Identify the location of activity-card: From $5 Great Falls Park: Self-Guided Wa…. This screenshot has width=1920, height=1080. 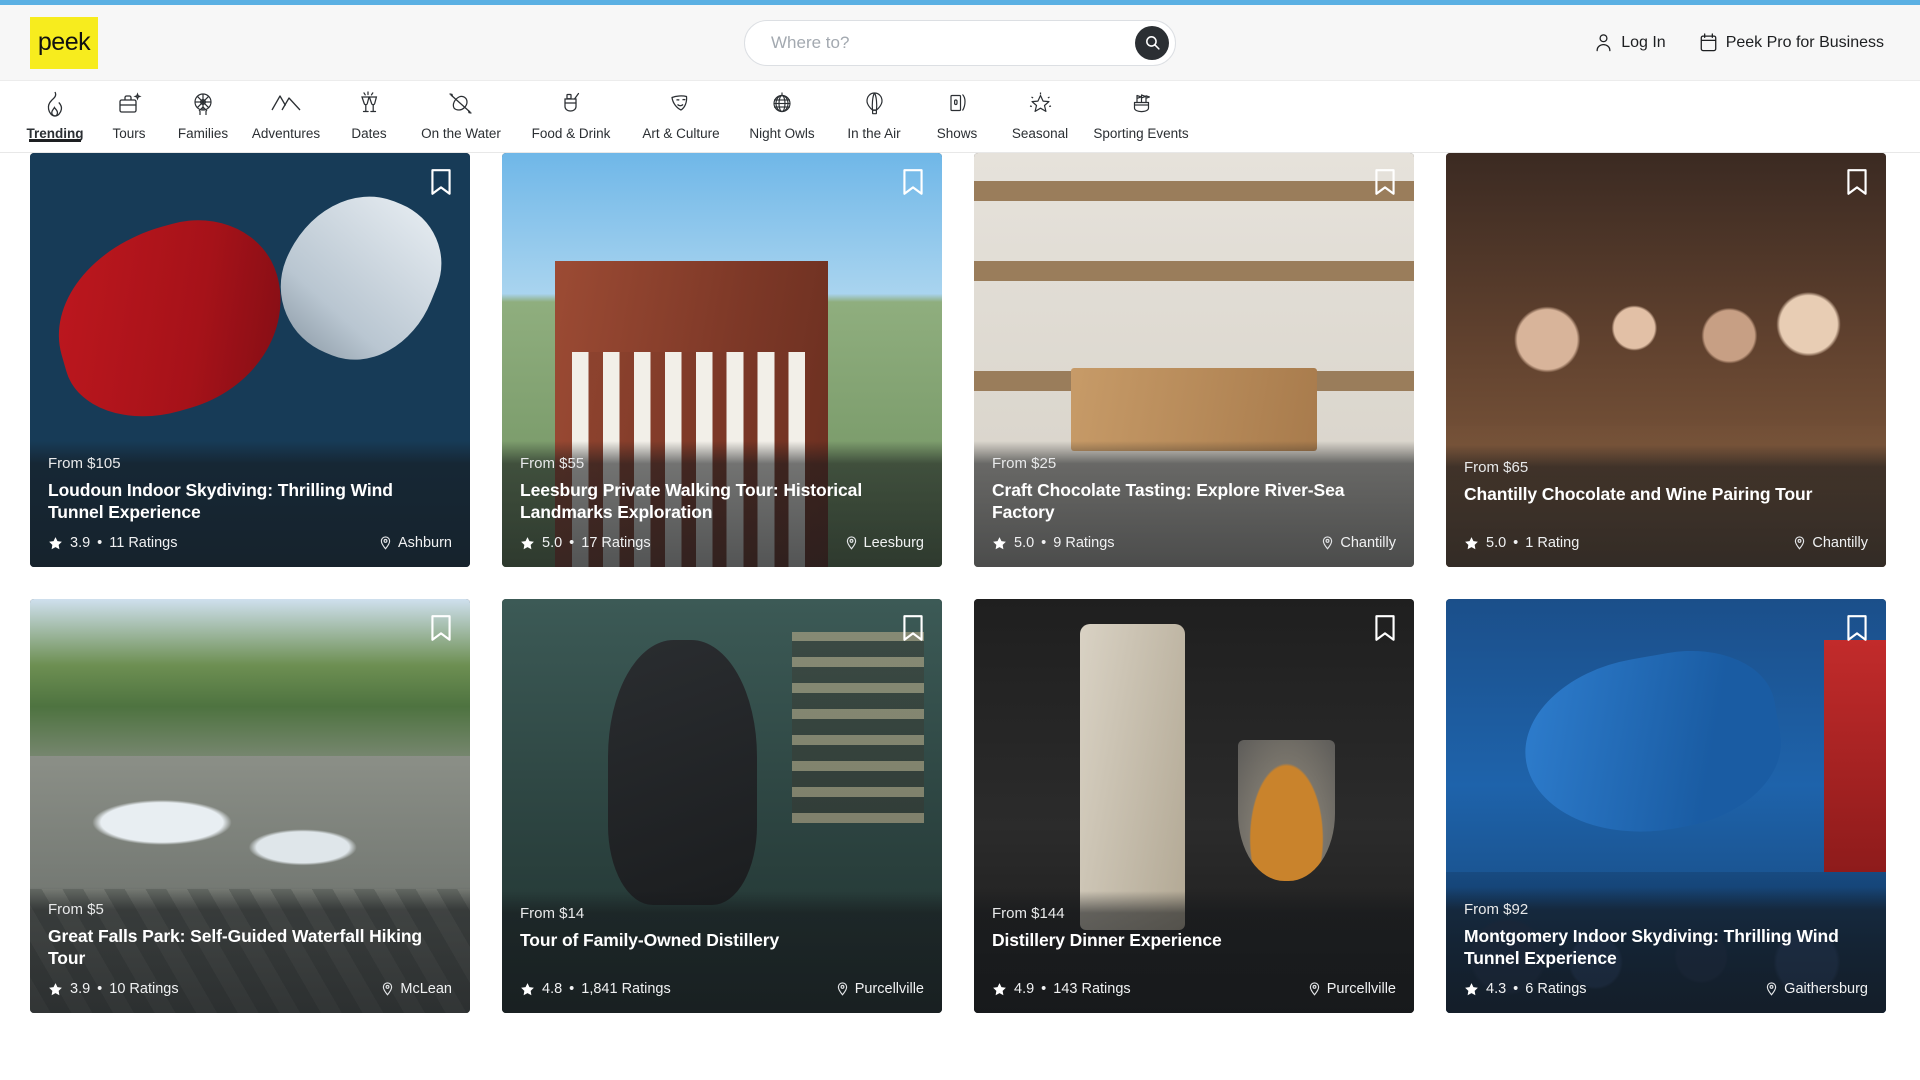
(250, 806).